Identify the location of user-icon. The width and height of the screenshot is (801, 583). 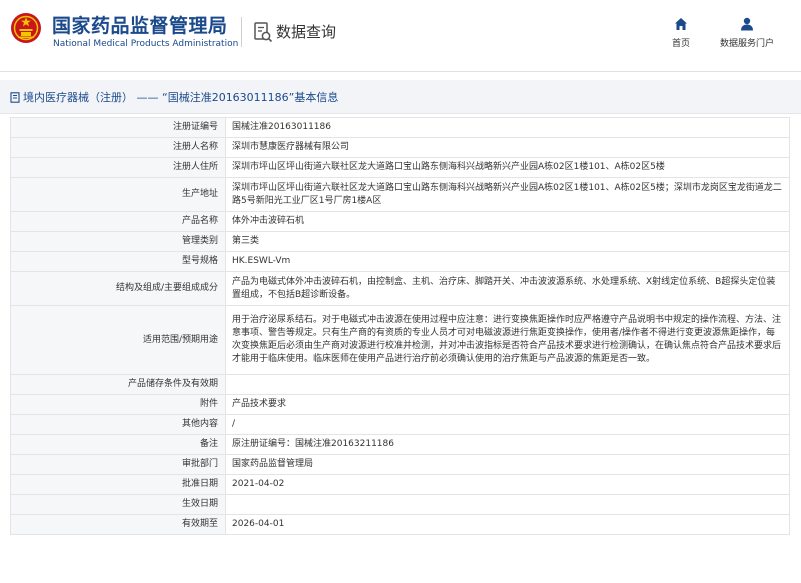
(747, 24).